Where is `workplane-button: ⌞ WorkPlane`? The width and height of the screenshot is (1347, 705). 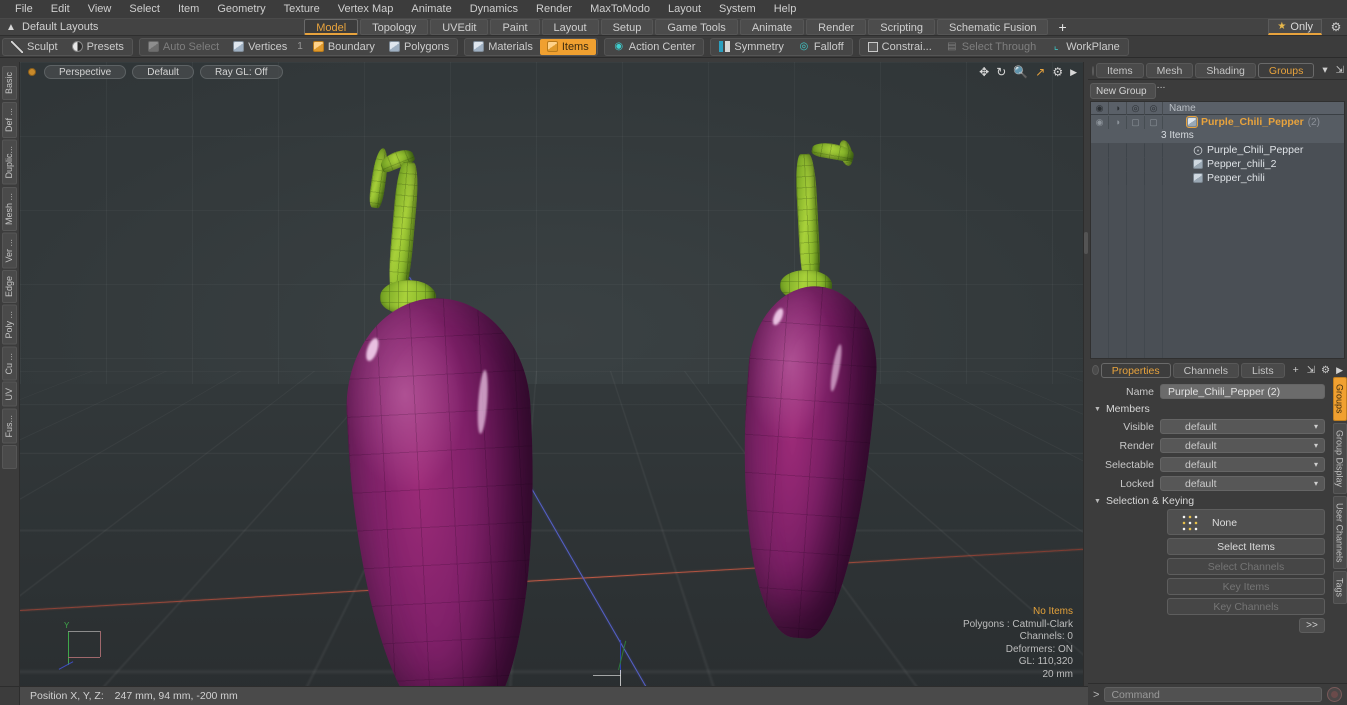 workplane-button: ⌞ WorkPlane is located at coordinates (1085, 47).